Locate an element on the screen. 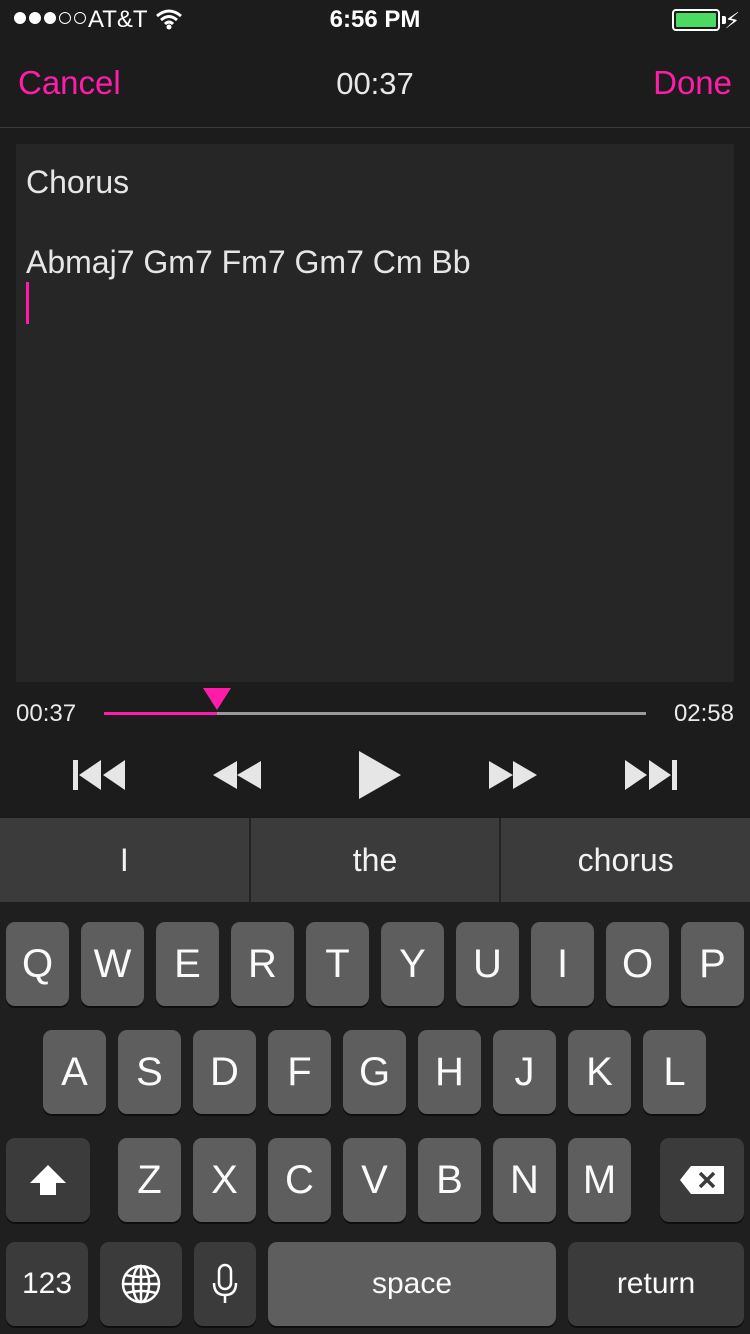 This screenshot has width=750, height=1334. transport-controls is located at coordinates (375, 775).